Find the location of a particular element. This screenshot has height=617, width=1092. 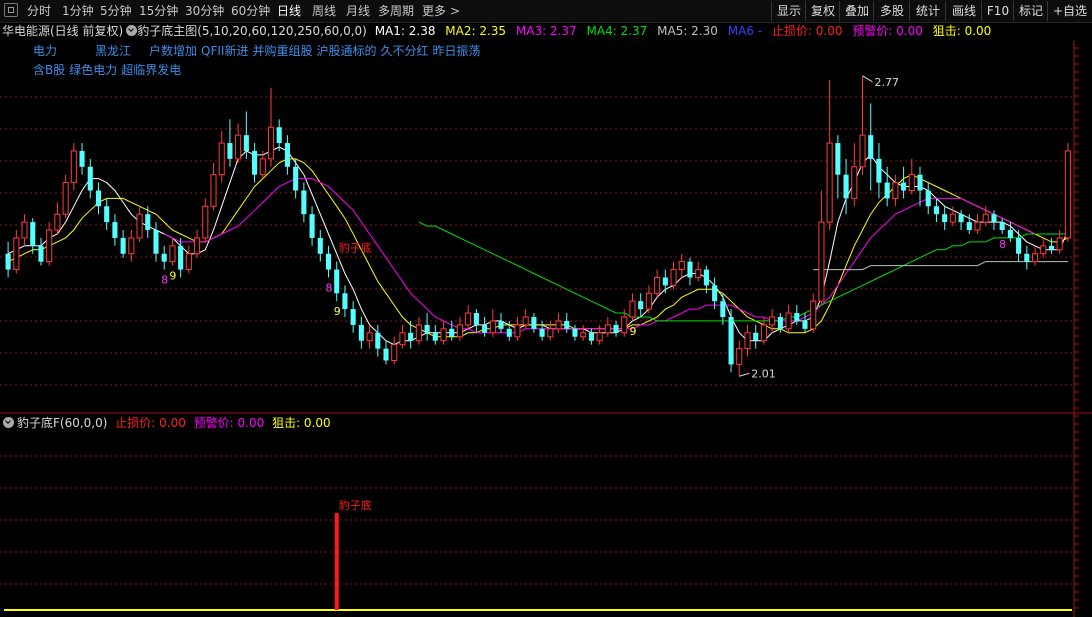

sub-snipe-value: 狙击: 0.00 is located at coordinates (301, 423).